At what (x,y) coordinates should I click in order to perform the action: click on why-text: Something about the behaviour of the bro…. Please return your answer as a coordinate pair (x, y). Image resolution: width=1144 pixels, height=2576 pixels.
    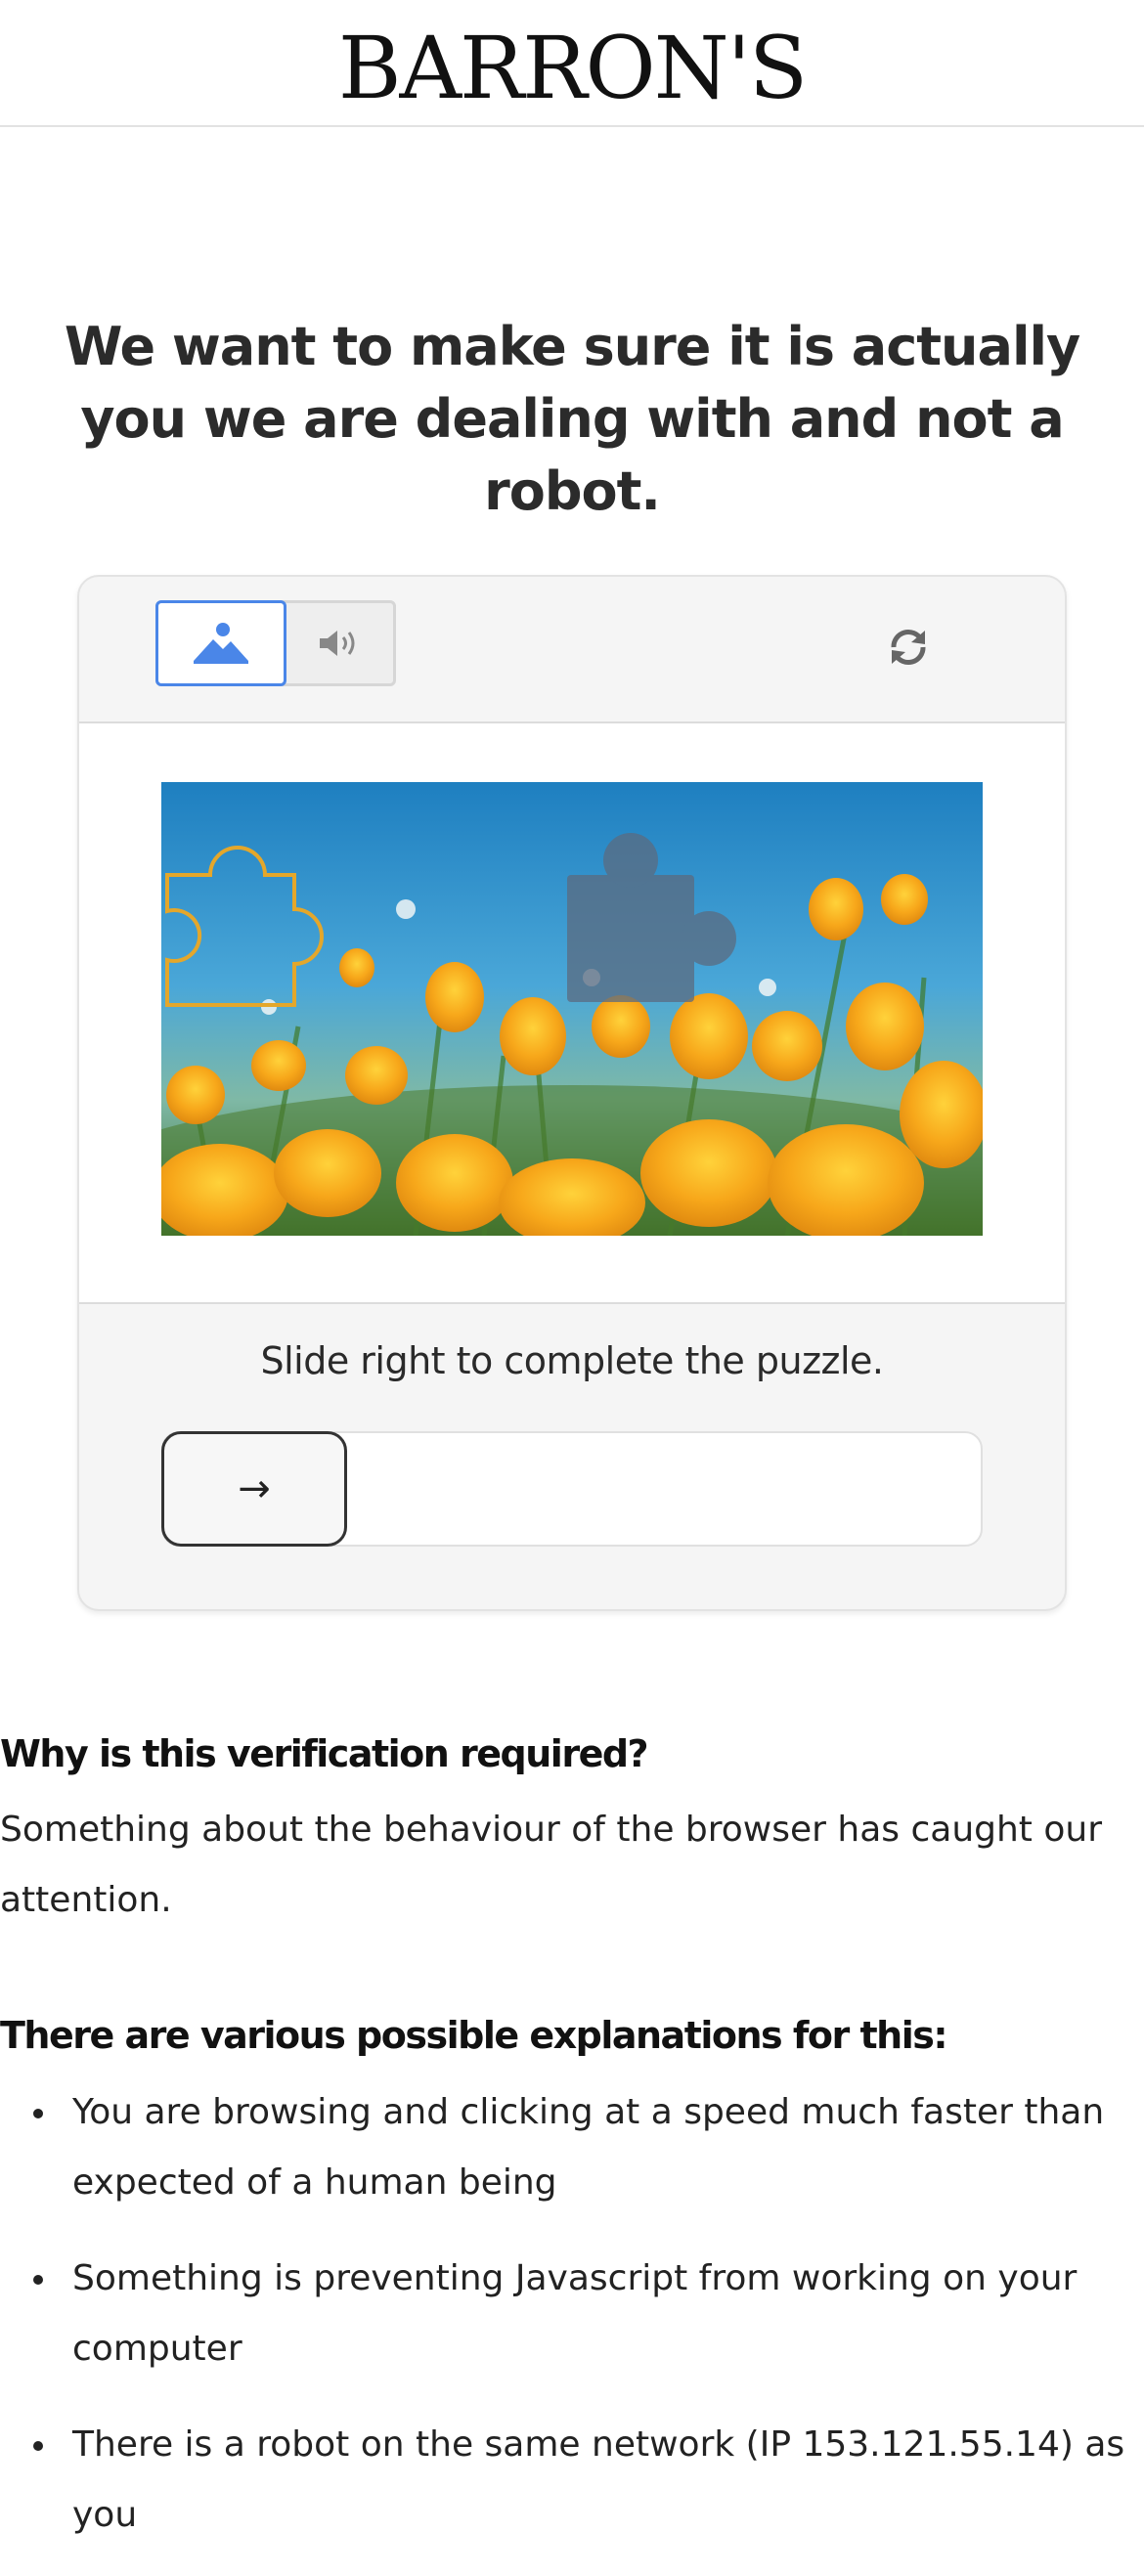
    Looking at the image, I should click on (551, 1865).